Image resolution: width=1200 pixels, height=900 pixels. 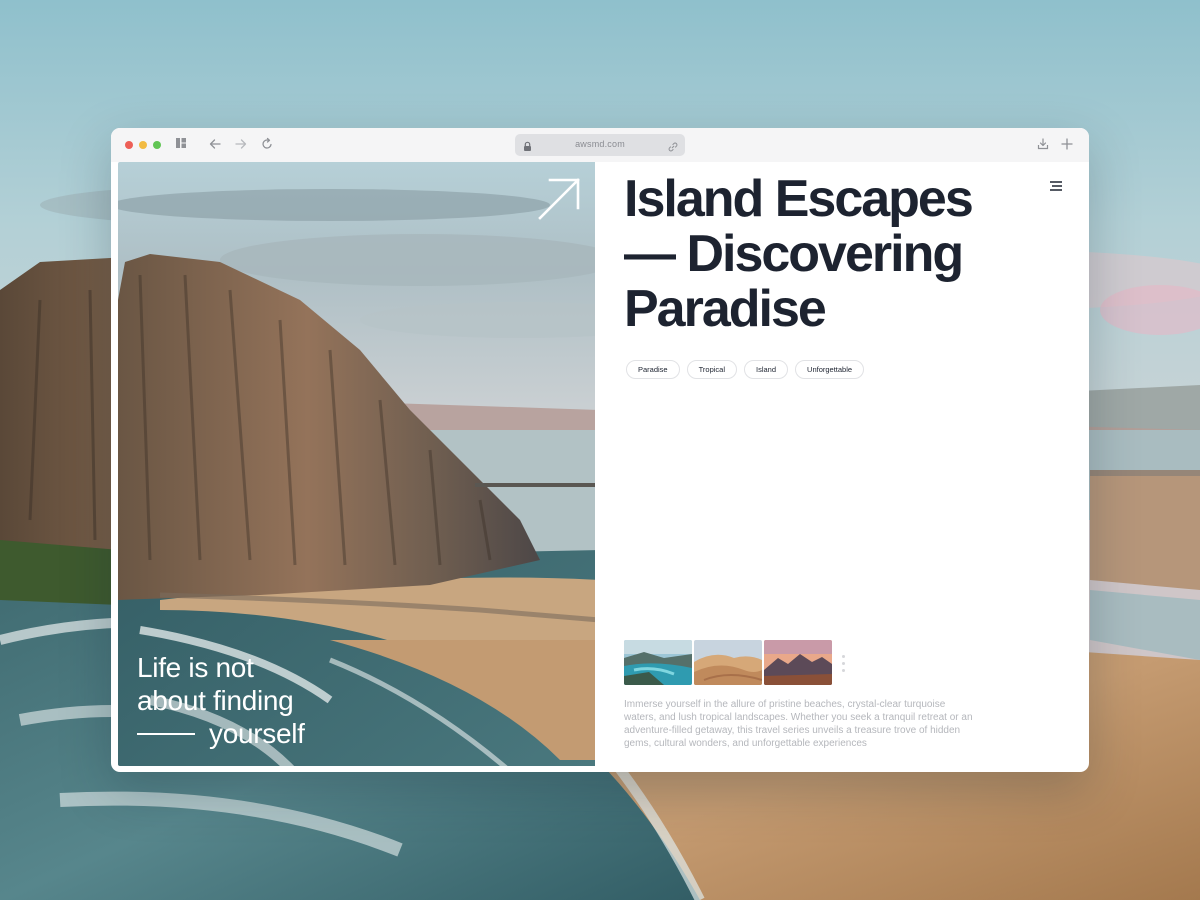 I want to click on thumbnail-mountain-sunset, so click(x=798, y=662).